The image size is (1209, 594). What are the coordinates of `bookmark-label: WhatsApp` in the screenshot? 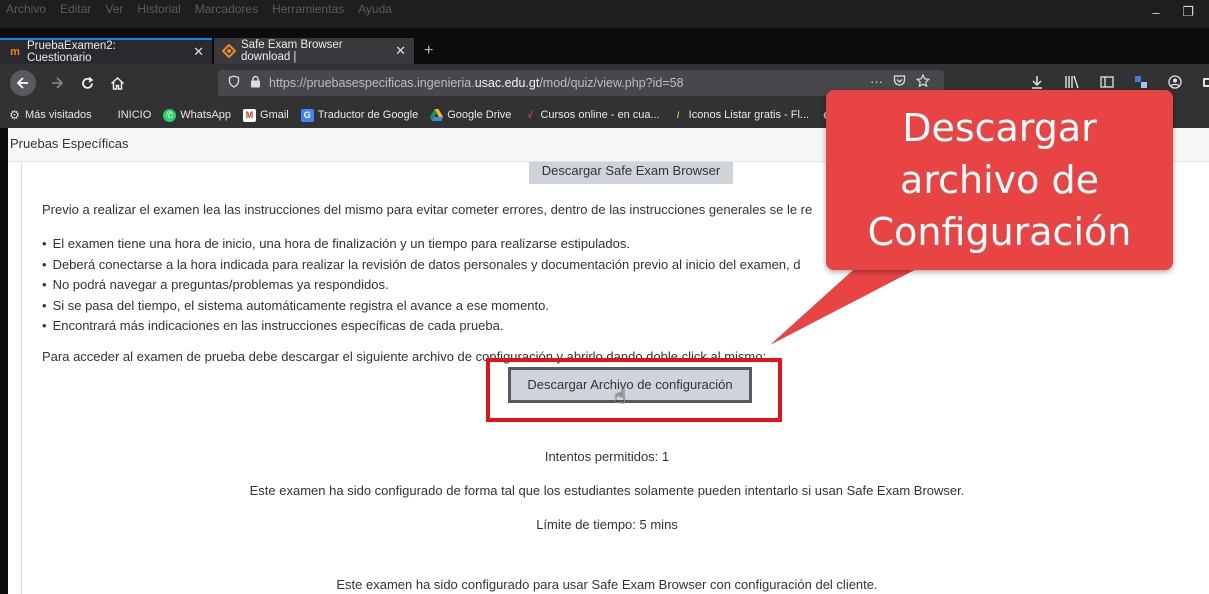 It's located at (206, 115).